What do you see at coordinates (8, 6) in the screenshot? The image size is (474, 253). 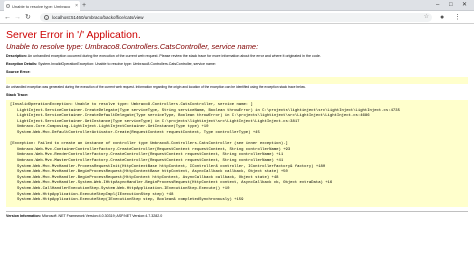 I see `page-favicon-icon` at bounding box center [8, 6].